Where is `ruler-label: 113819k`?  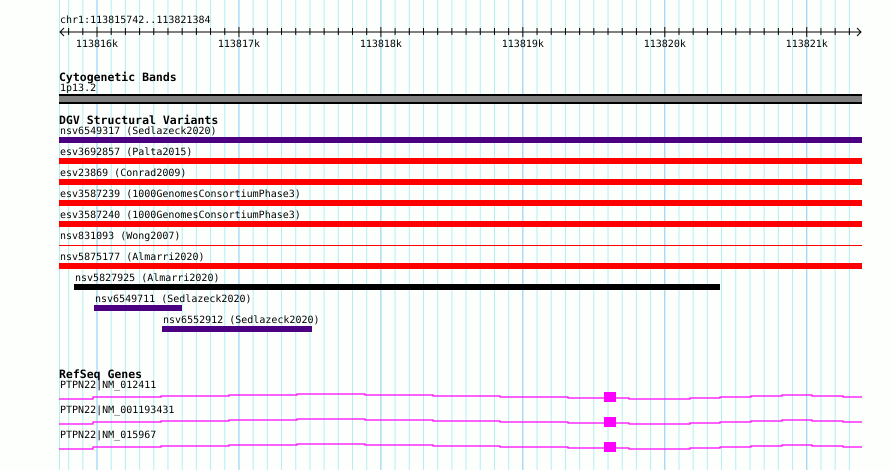
ruler-label: 113819k is located at coordinates (523, 45).